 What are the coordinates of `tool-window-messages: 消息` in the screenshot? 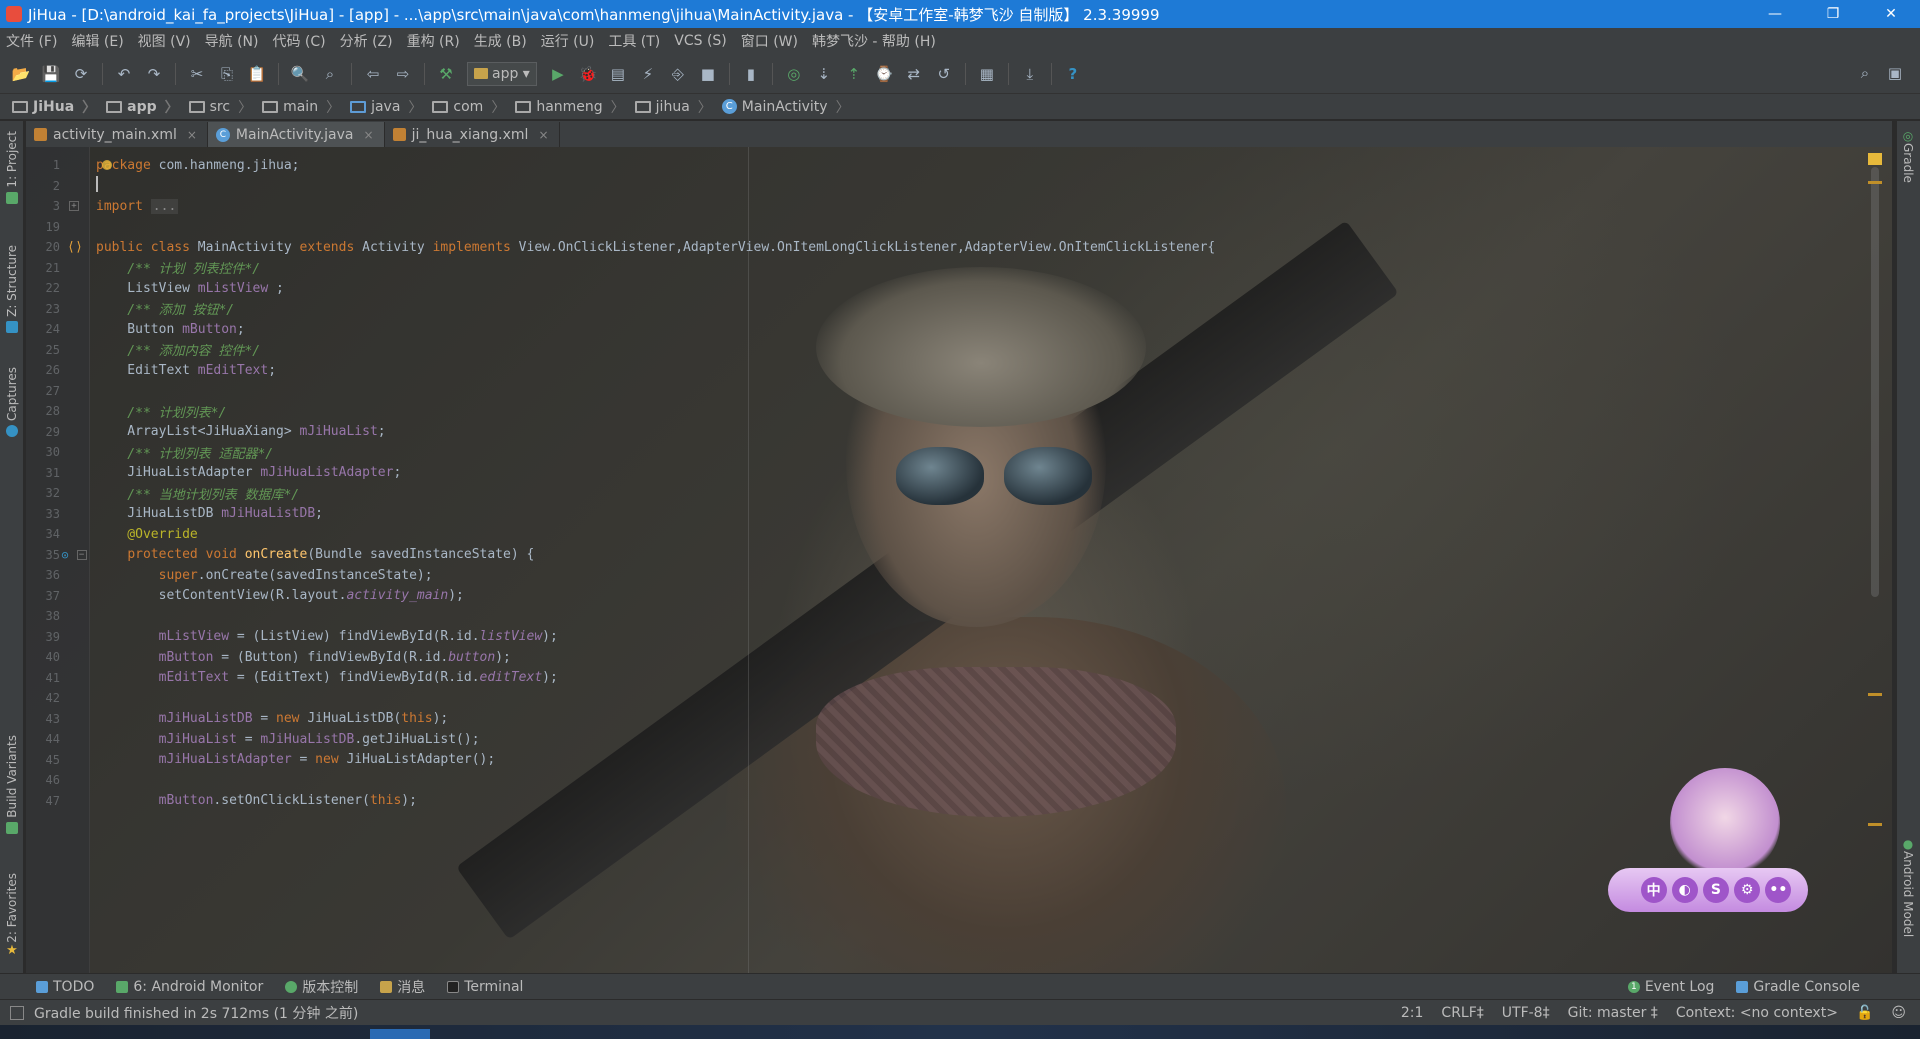 It's located at (402, 987).